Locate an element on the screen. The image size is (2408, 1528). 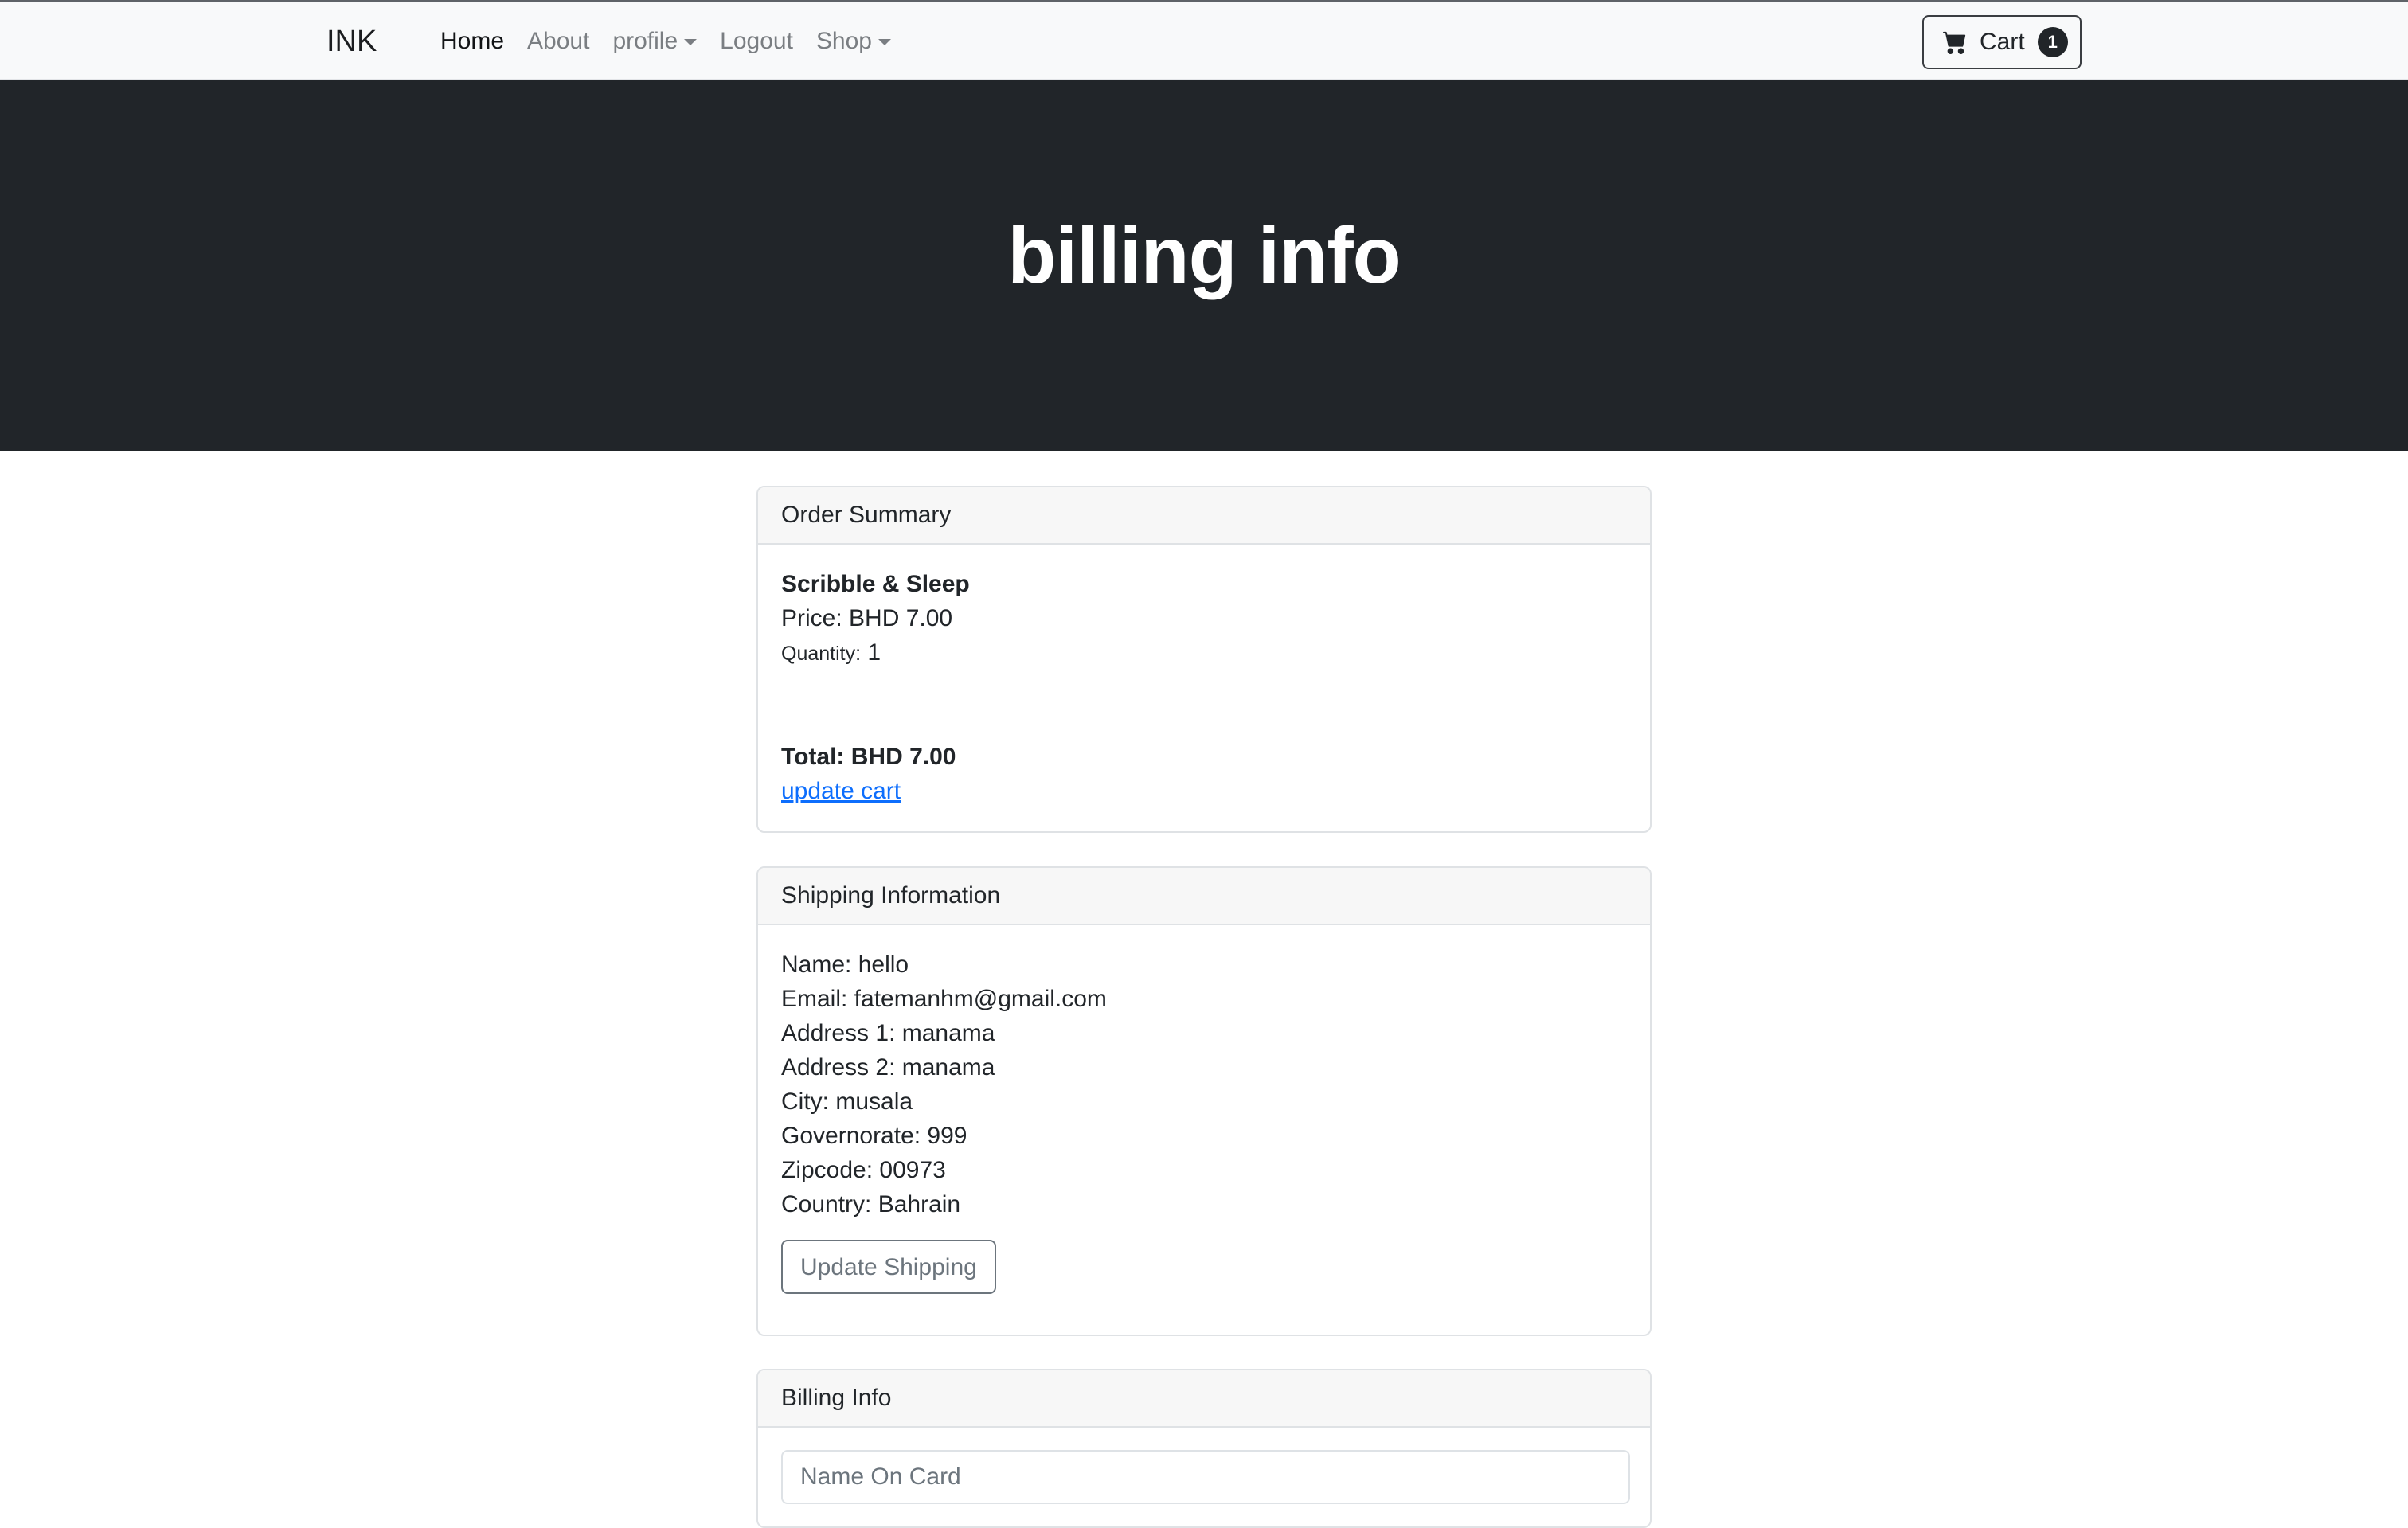
nav-links: Home About profile Logout Shop is located at coordinates (665, 41).